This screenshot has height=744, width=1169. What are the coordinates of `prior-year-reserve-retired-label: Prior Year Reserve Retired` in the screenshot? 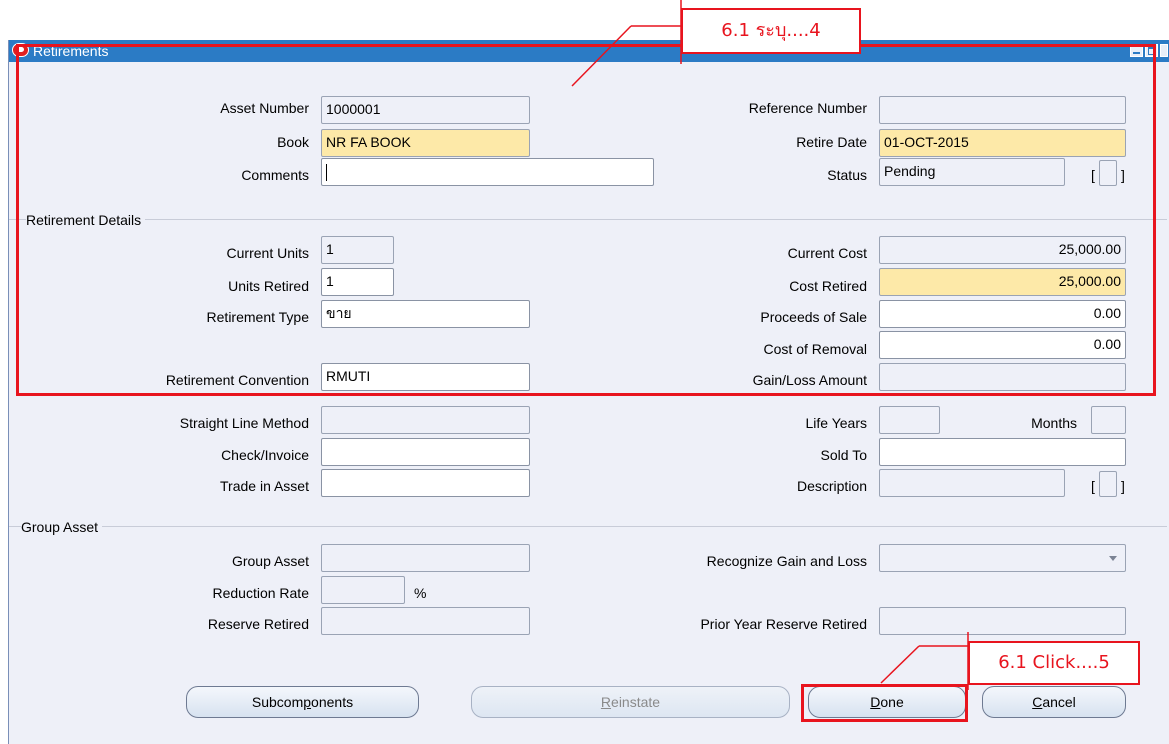 It's located at (783, 624).